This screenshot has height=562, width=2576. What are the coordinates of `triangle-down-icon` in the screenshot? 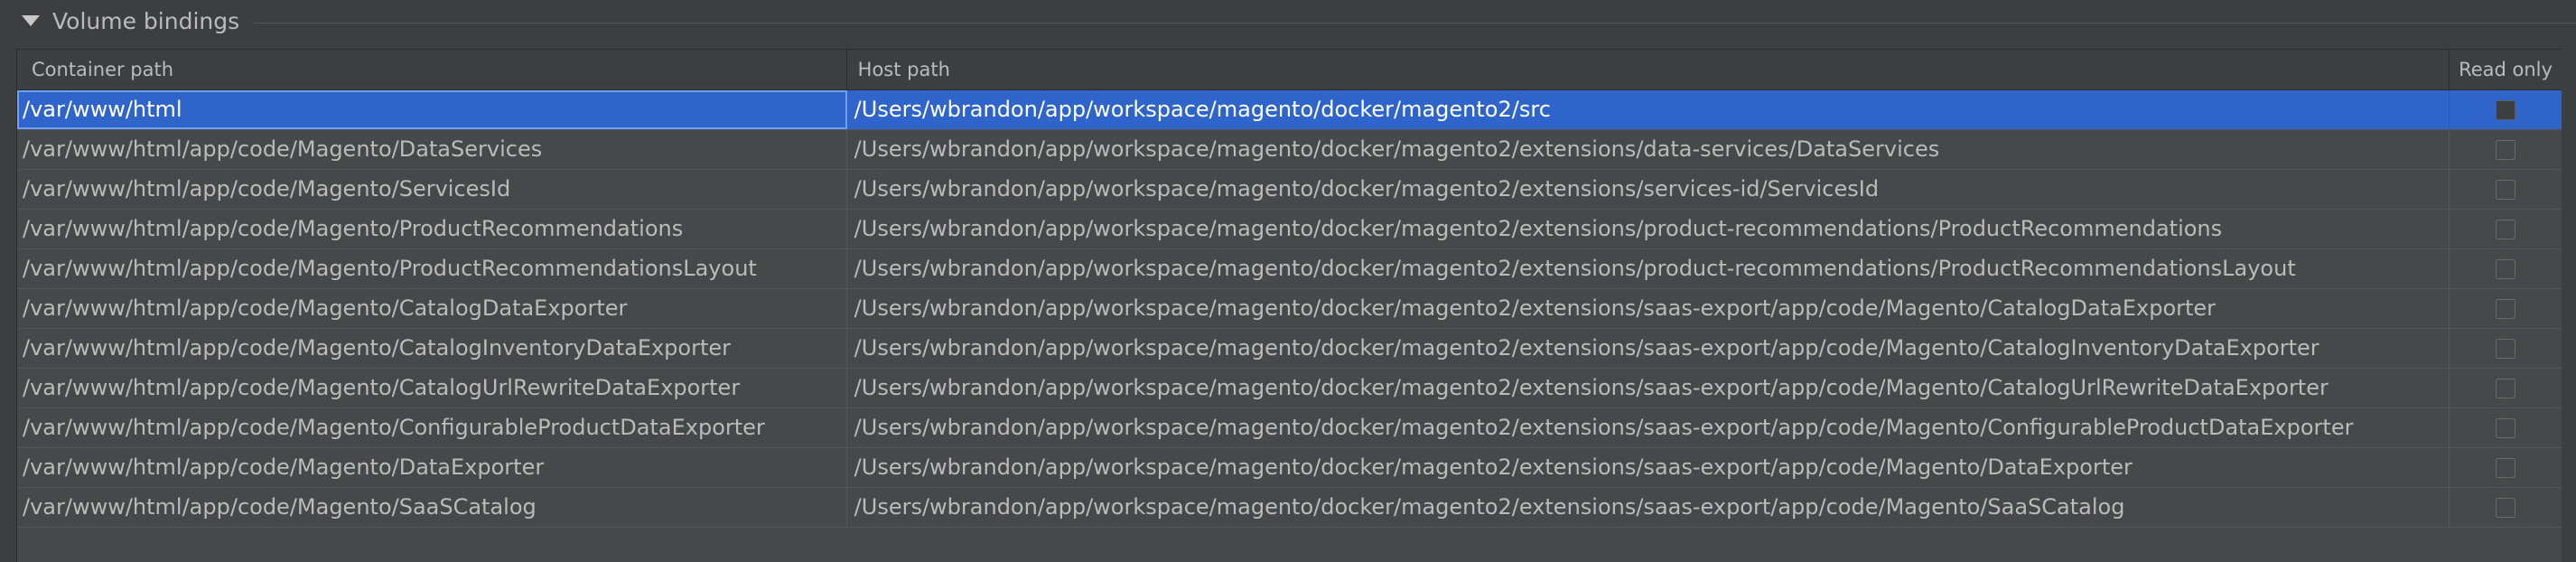 It's located at (31, 20).